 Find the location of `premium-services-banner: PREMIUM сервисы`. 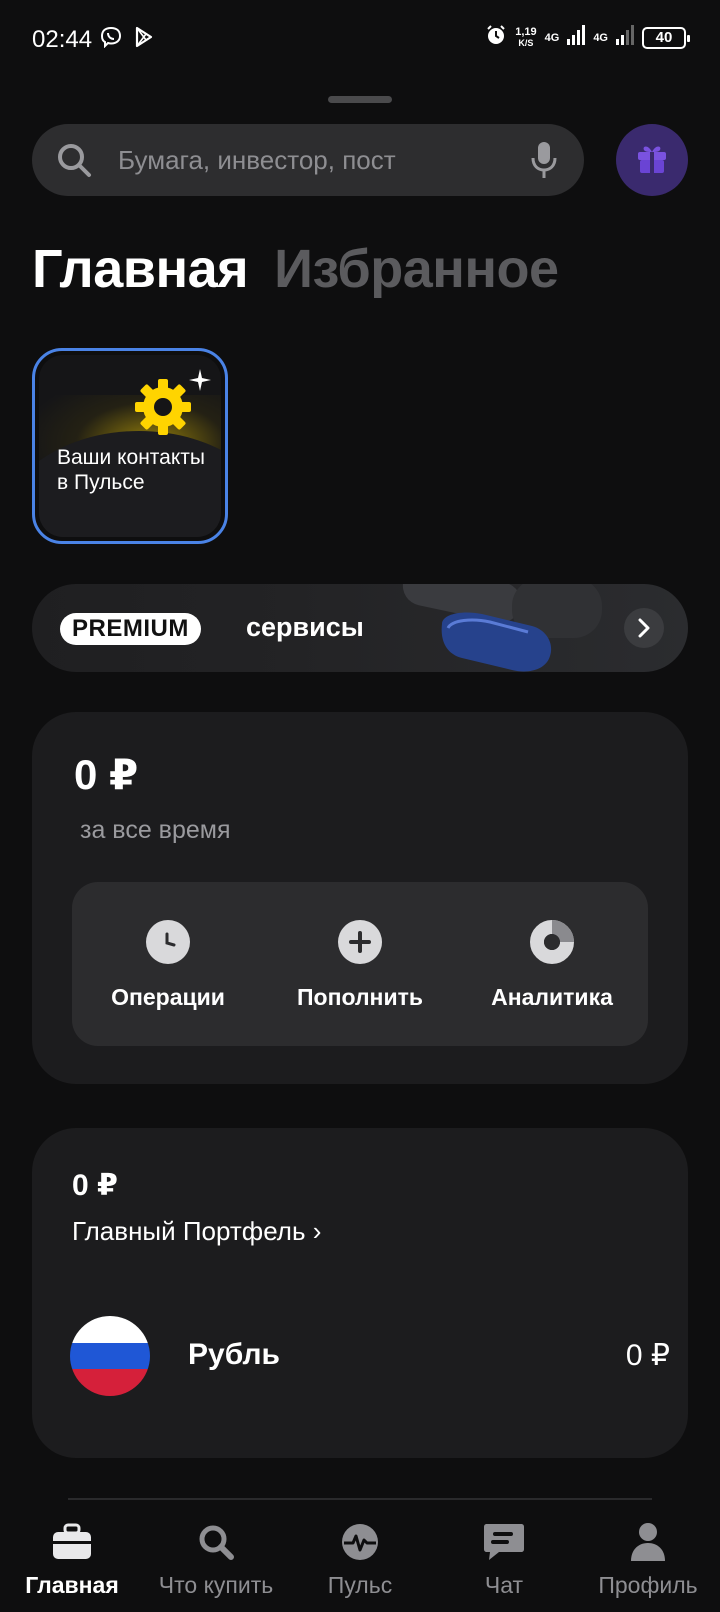

premium-services-banner: PREMIUM сервисы is located at coordinates (360, 628).